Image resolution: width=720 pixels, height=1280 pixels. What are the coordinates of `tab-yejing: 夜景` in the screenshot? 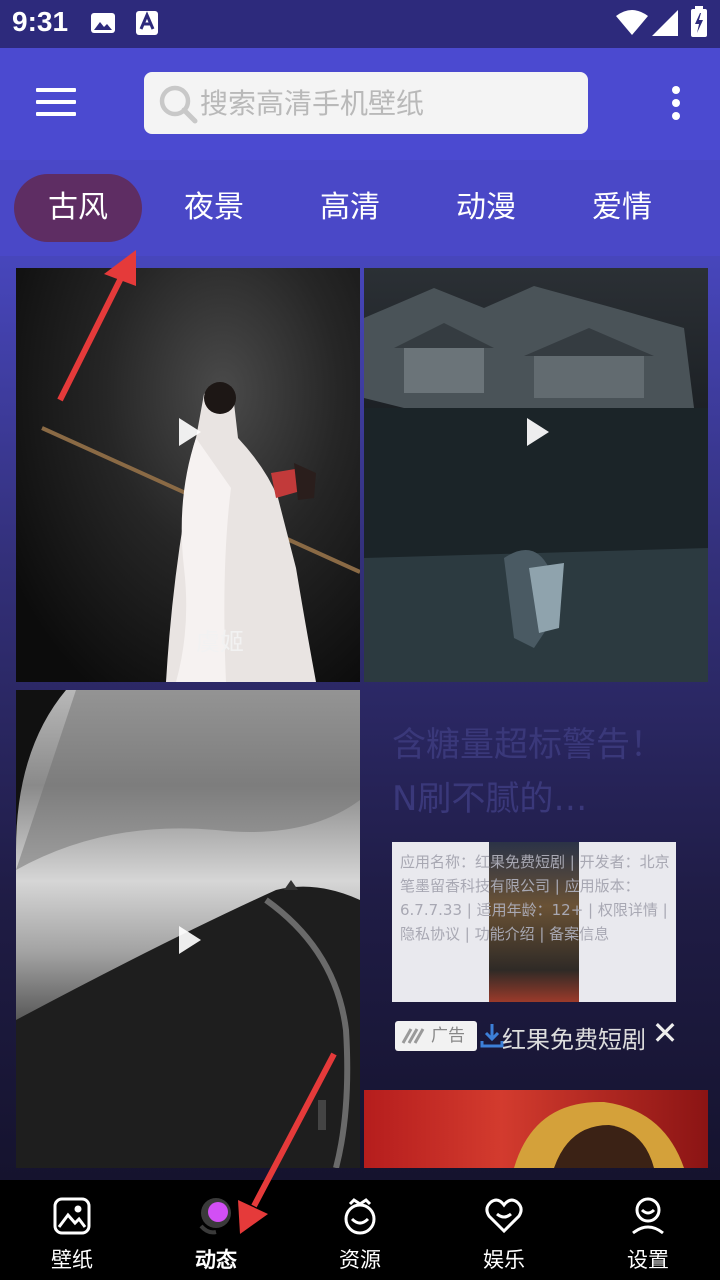 It's located at (214, 208).